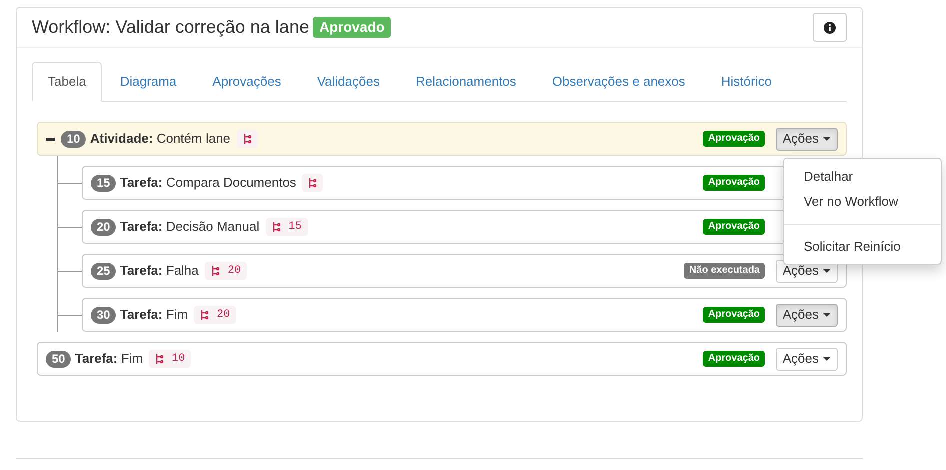  Describe the element at coordinates (103, 315) in the screenshot. I see `number-badge: 30` at that location.